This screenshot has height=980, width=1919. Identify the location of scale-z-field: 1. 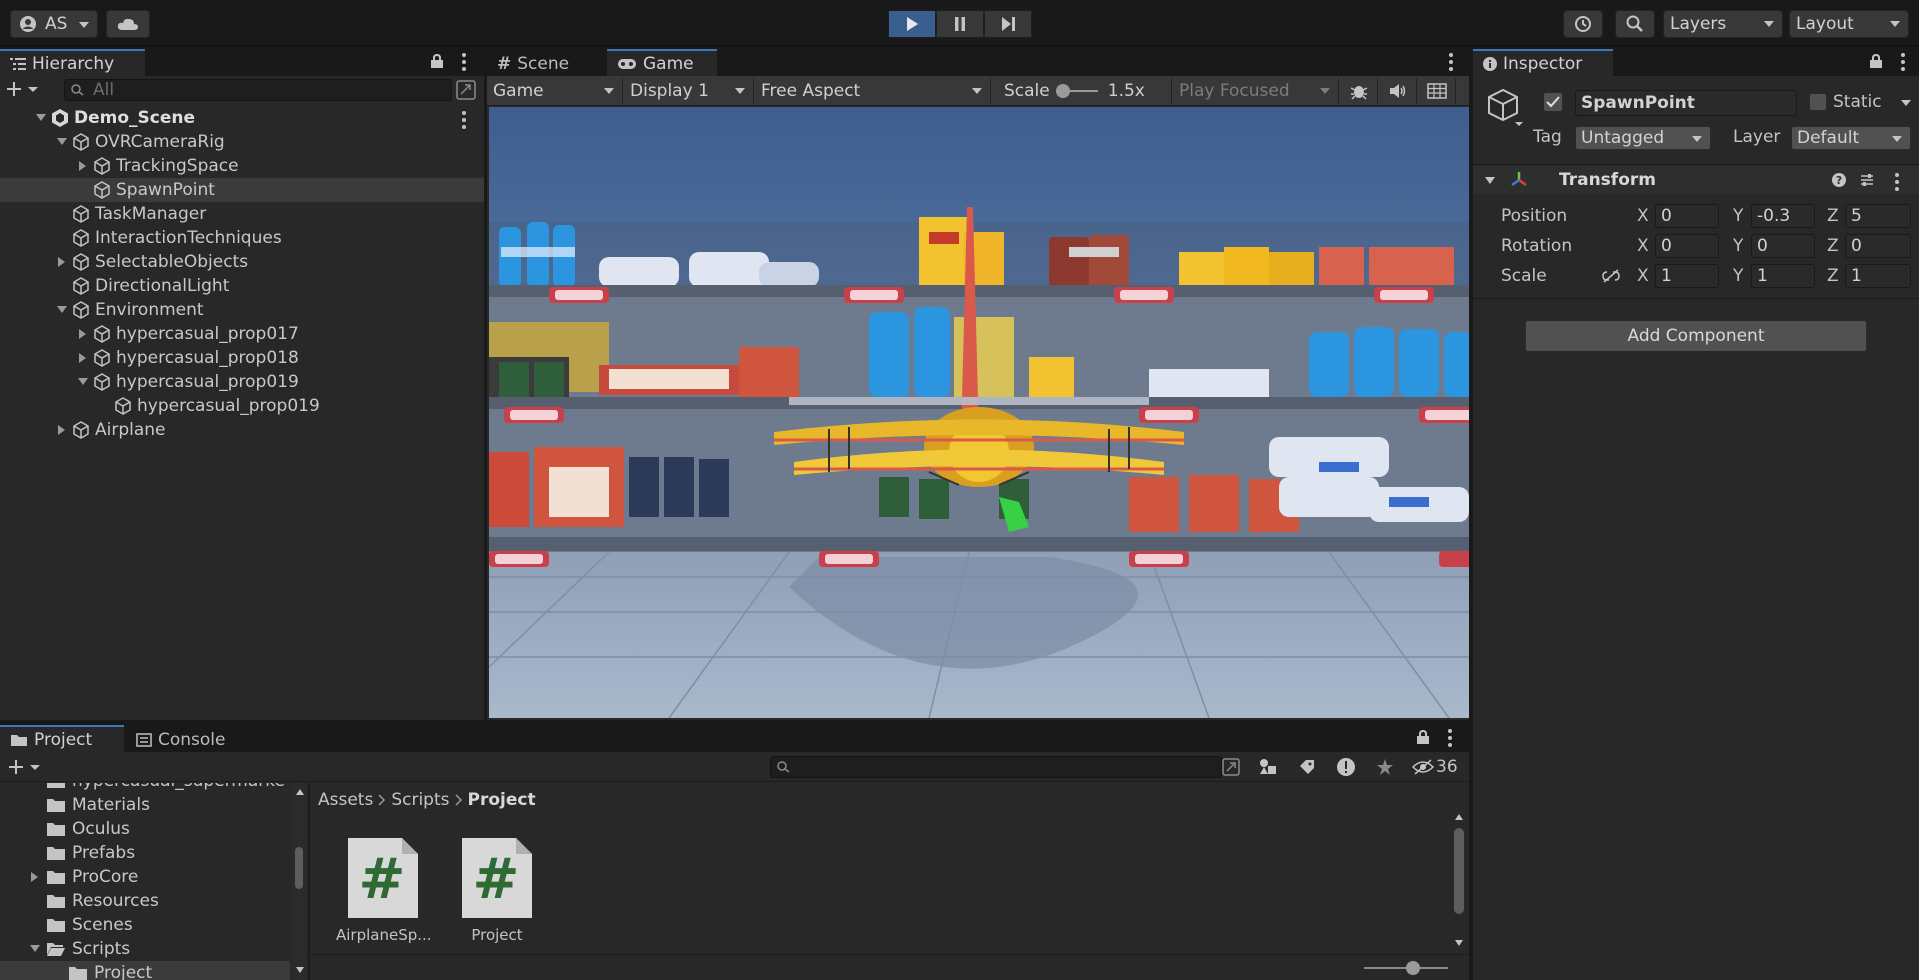
(1878, 276).